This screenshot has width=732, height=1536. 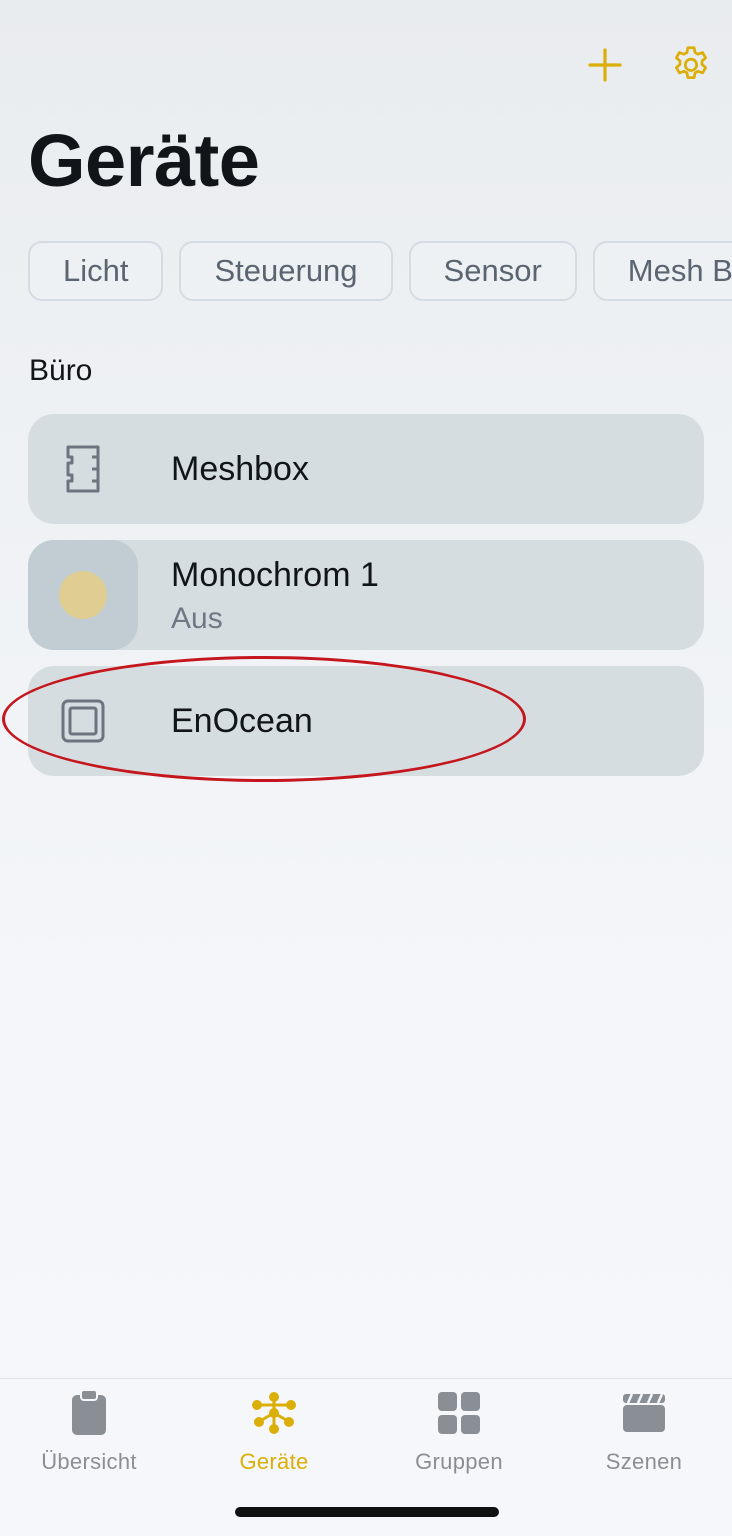 What do you see at coordinates (240, 469) in the screenshot?
I see `device-name: Meshbox` at bounding box center [240, 469].